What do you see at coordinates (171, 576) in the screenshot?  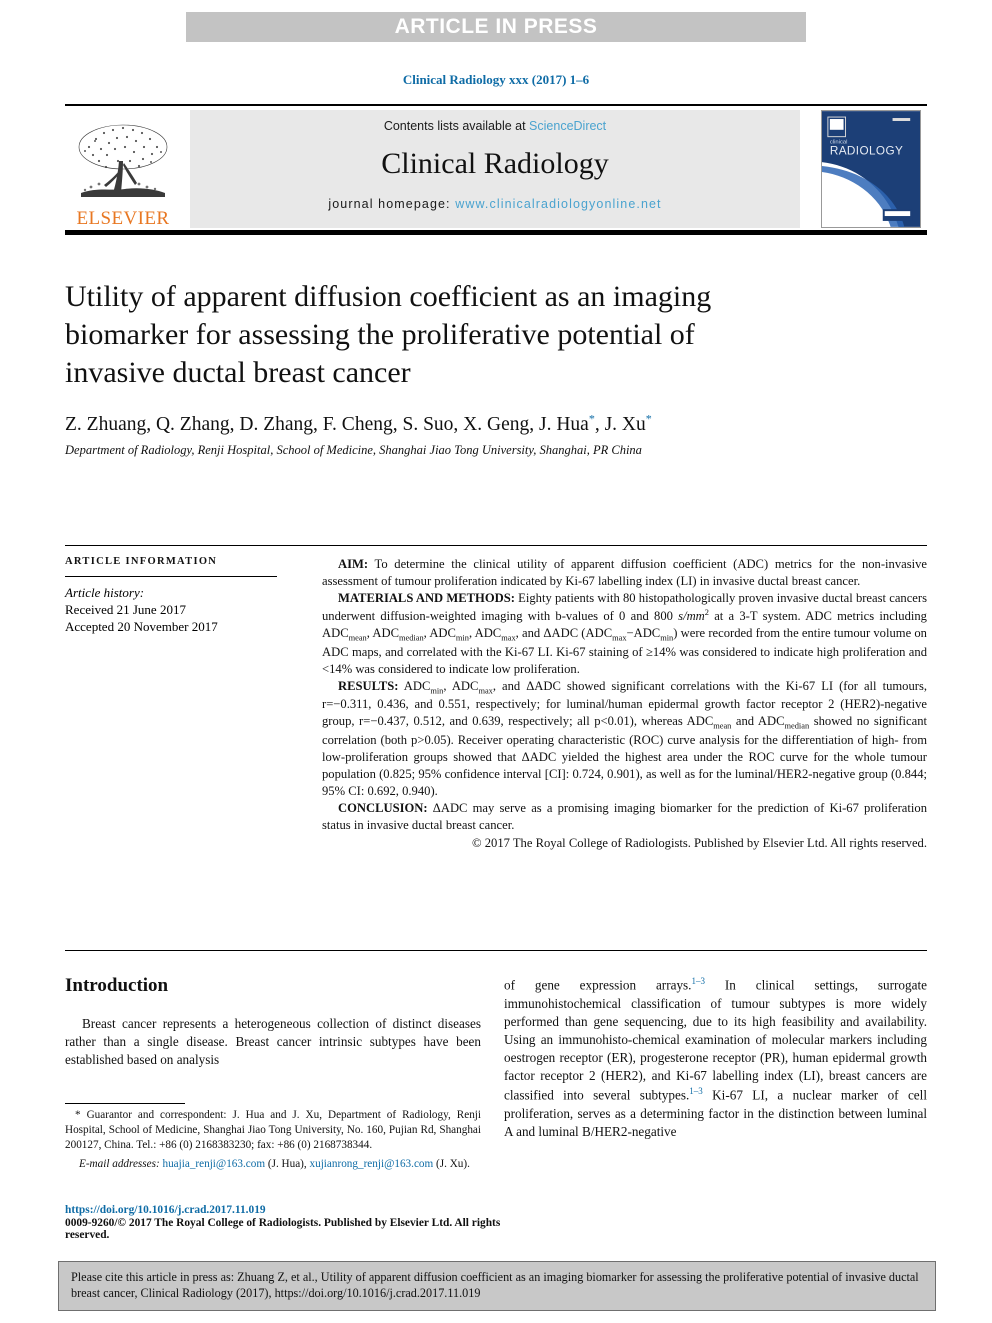 I see `article-information-rule` at bounding box center [171, 576].